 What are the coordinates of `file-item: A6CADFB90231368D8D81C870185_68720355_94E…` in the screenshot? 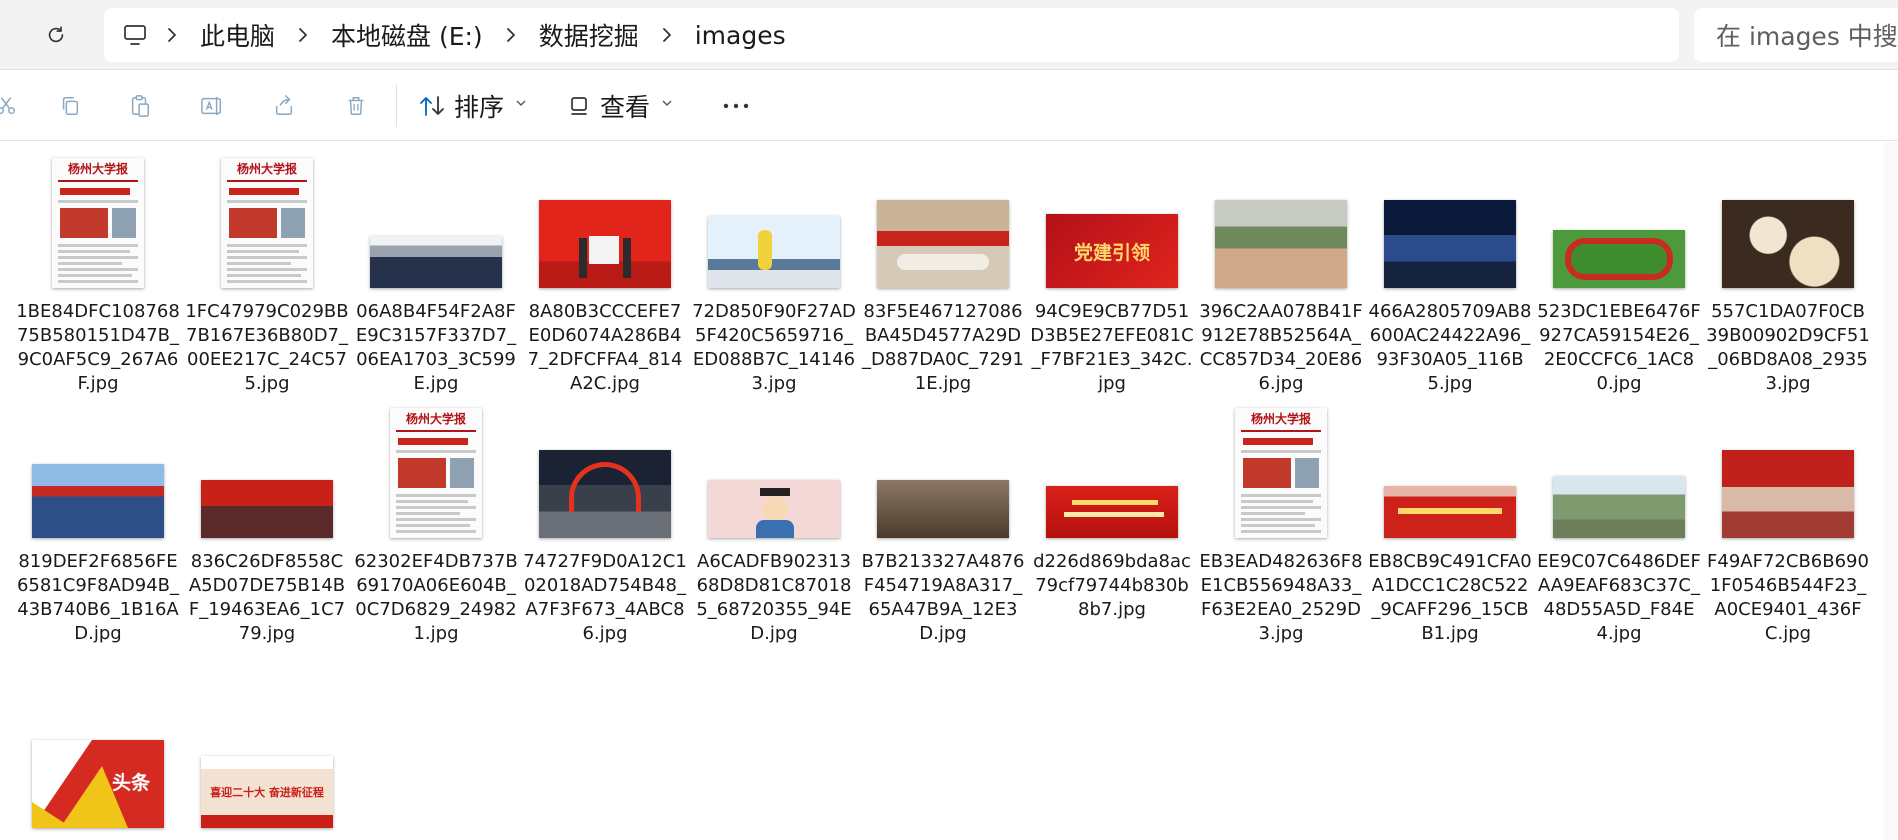 It's located at (774, 525).